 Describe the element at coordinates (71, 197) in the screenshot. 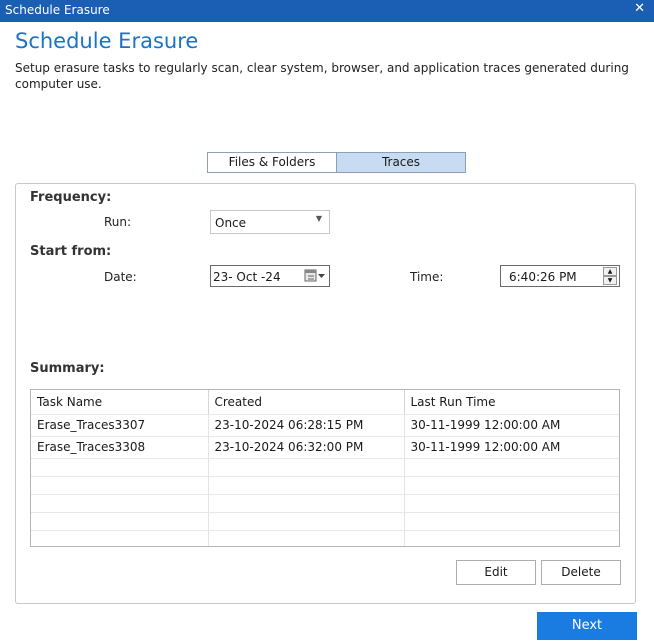

I see `frequency-heading: Frequency:` at that location.